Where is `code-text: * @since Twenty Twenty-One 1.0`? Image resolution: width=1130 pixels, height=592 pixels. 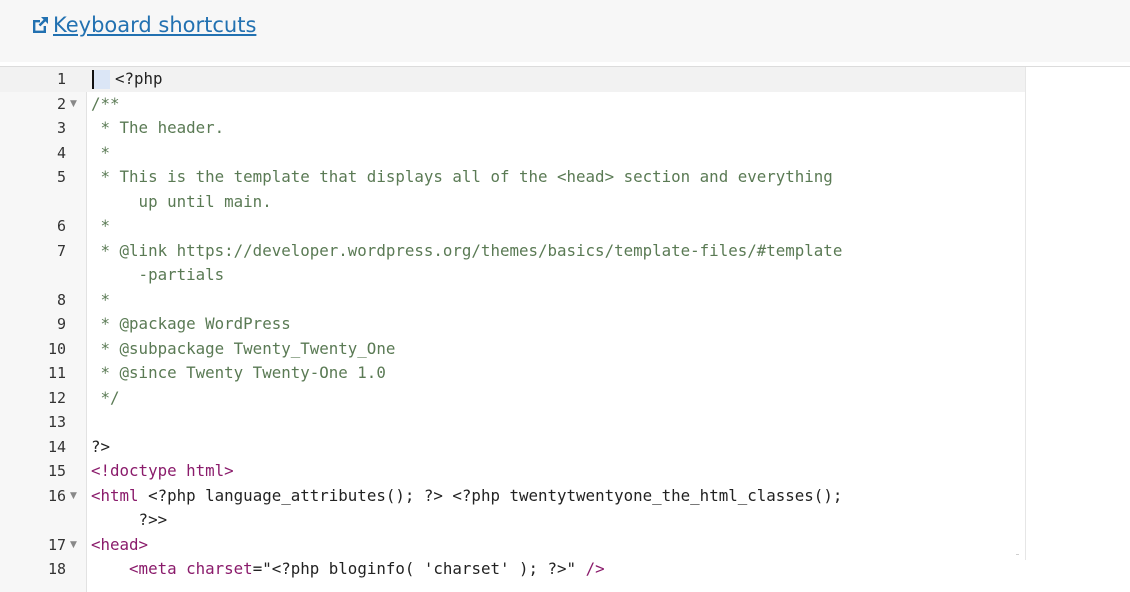 code-text: * @since Twenty Twenty-One 1.0 is located at coordinates (238, 372).